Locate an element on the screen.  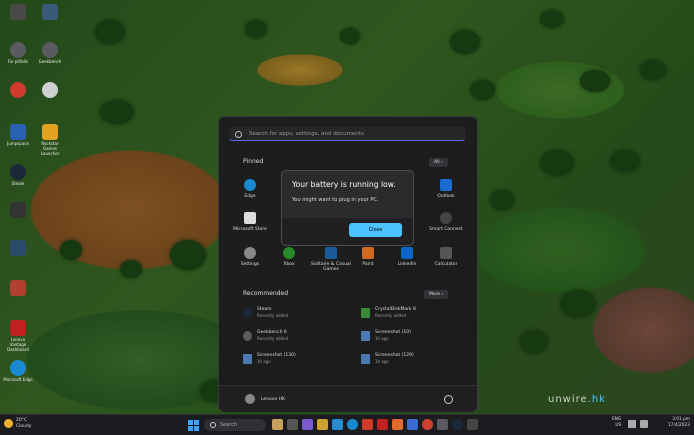
lenovo-vantage-icon is located at coordinates (18, 328).